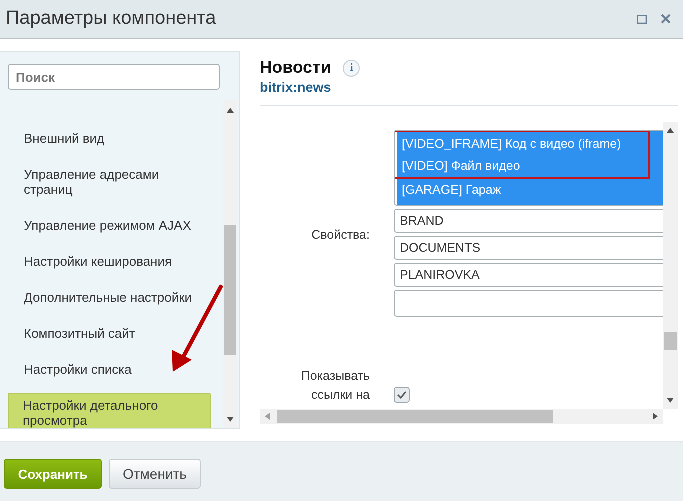 The image size is (683, 501). Describe the element at coordinates (666, 19) in the screenshot. I see `close-icon` at that location.